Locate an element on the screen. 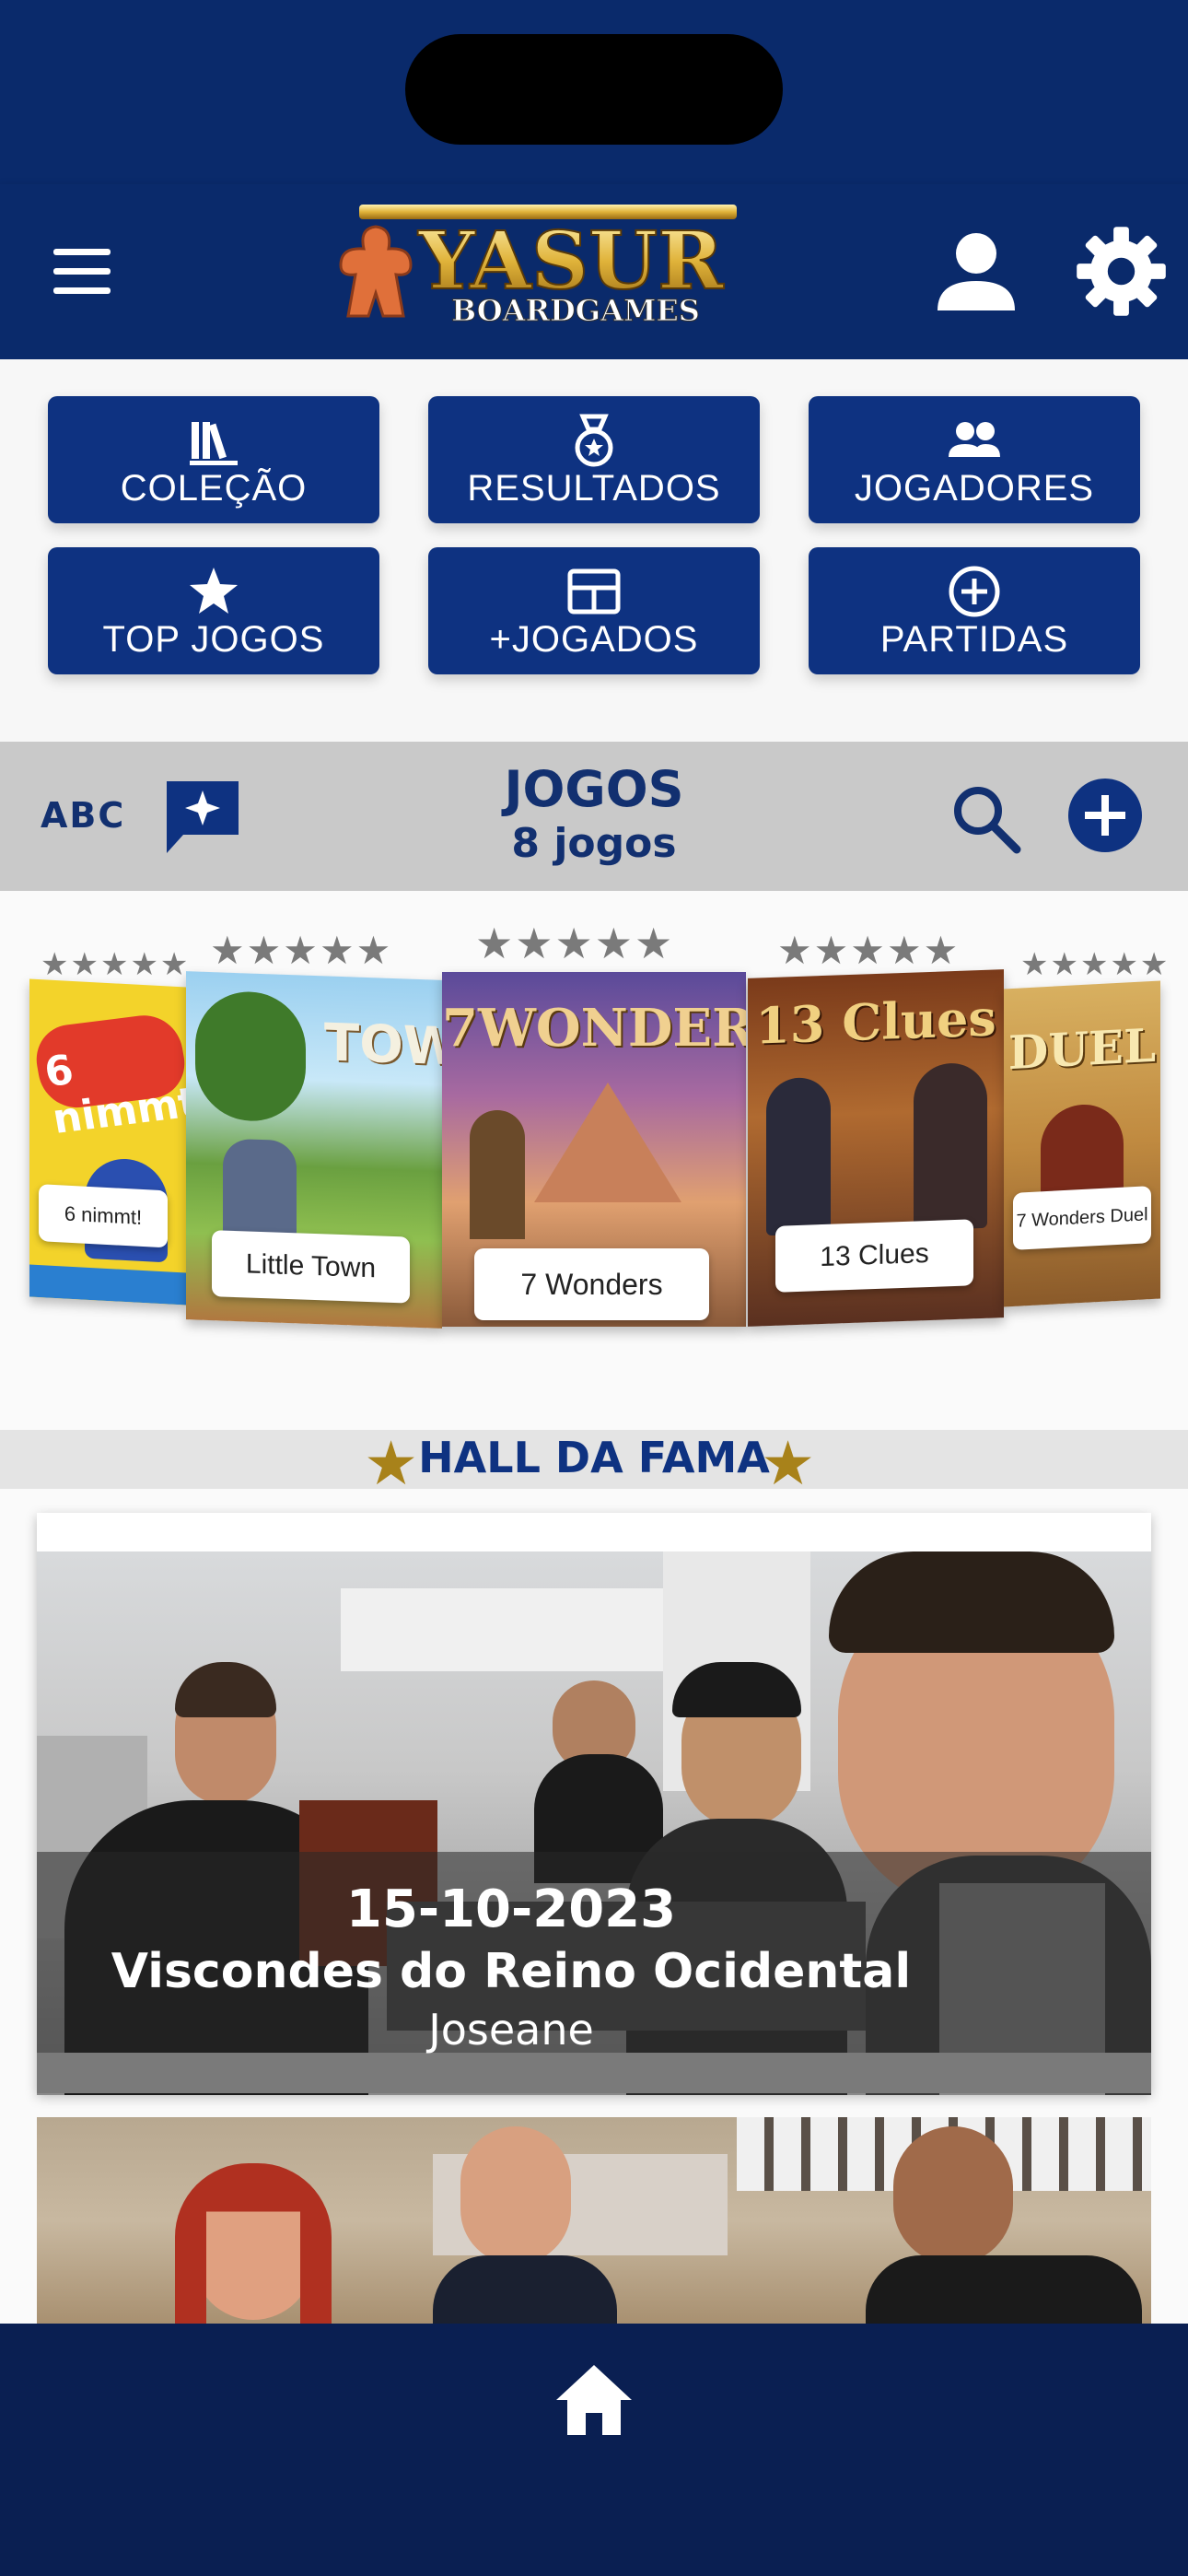 This screenshot has width=1188, height=2576. box-title-little-town: TOWN is located at coordinates (383, 1046).